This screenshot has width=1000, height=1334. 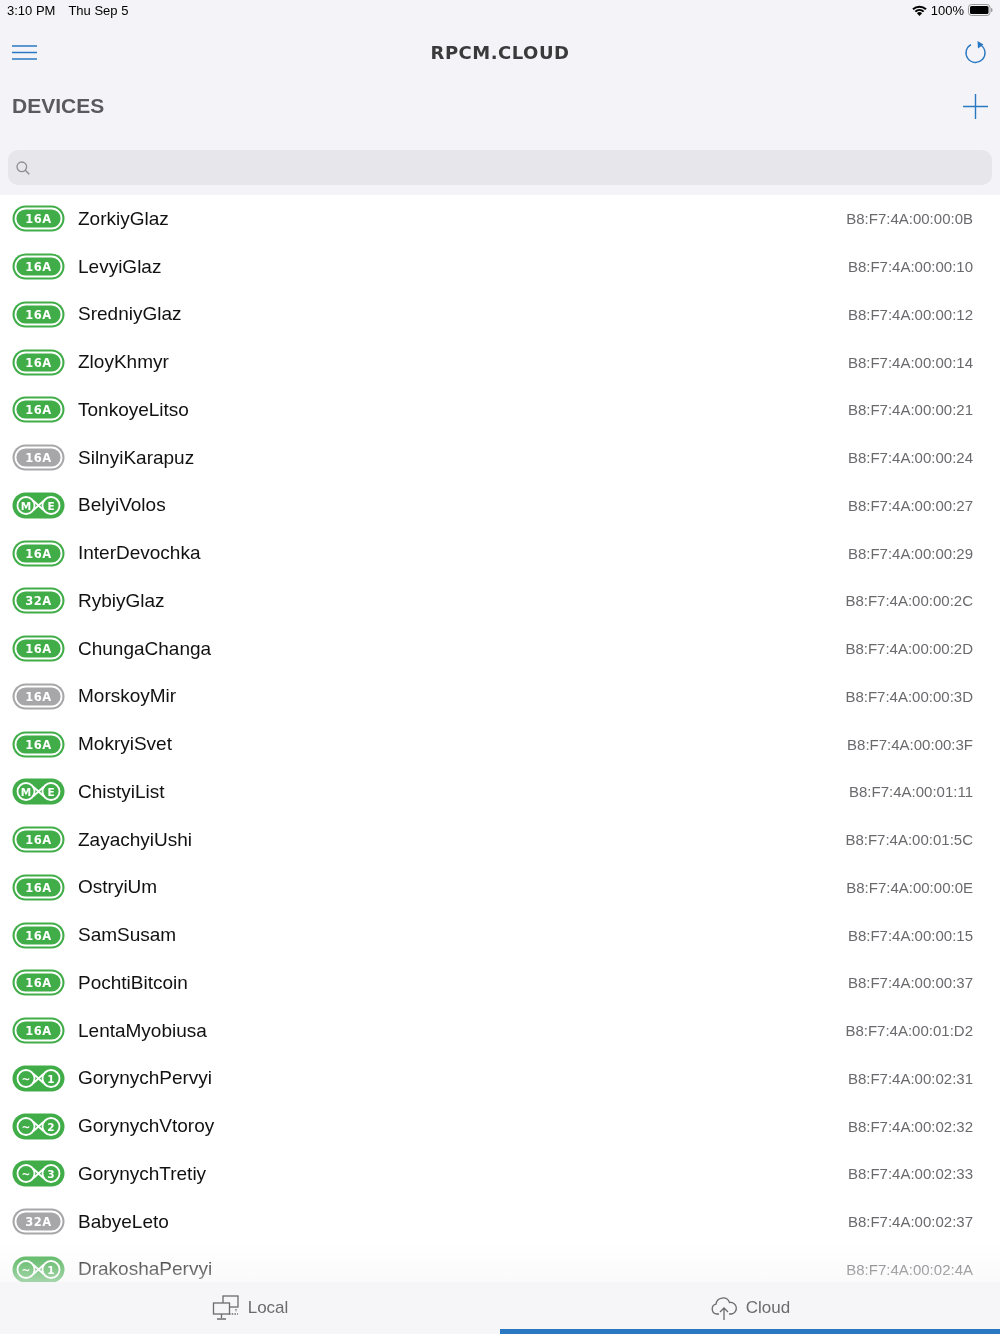 What do you see at coordinates (58, 106) in the screenshot?
I see `page-title: DEVICES` at bounding box center [58, 106].